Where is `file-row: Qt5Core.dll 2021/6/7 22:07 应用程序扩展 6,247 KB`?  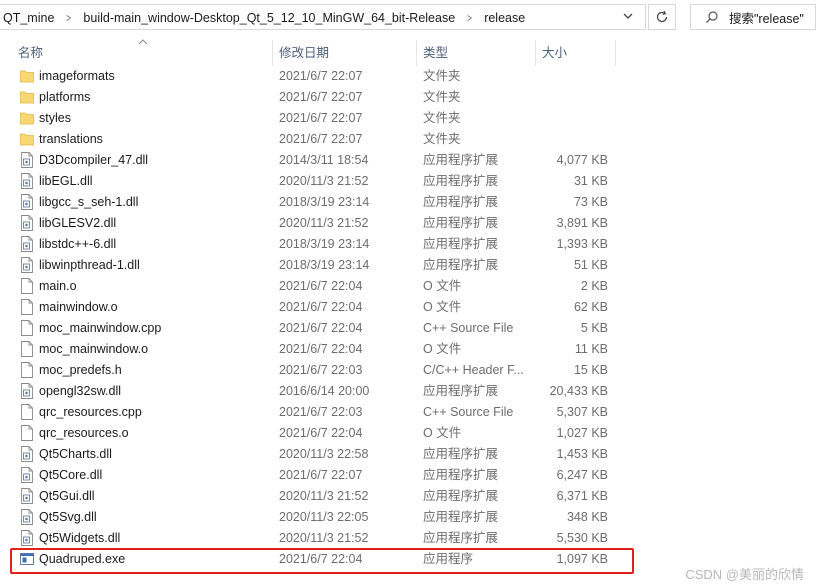
file-row: Qt5Core.dll 2021/6/7 22:07 应用程序扩展 6,247 KB is located at coordinates (320, 475).